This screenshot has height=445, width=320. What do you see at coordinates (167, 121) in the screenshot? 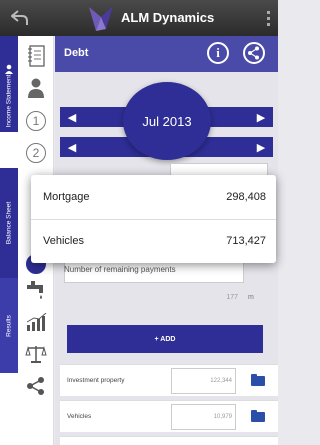
I see `period-selector: Jul 2013` at bounding box center [167, 121].